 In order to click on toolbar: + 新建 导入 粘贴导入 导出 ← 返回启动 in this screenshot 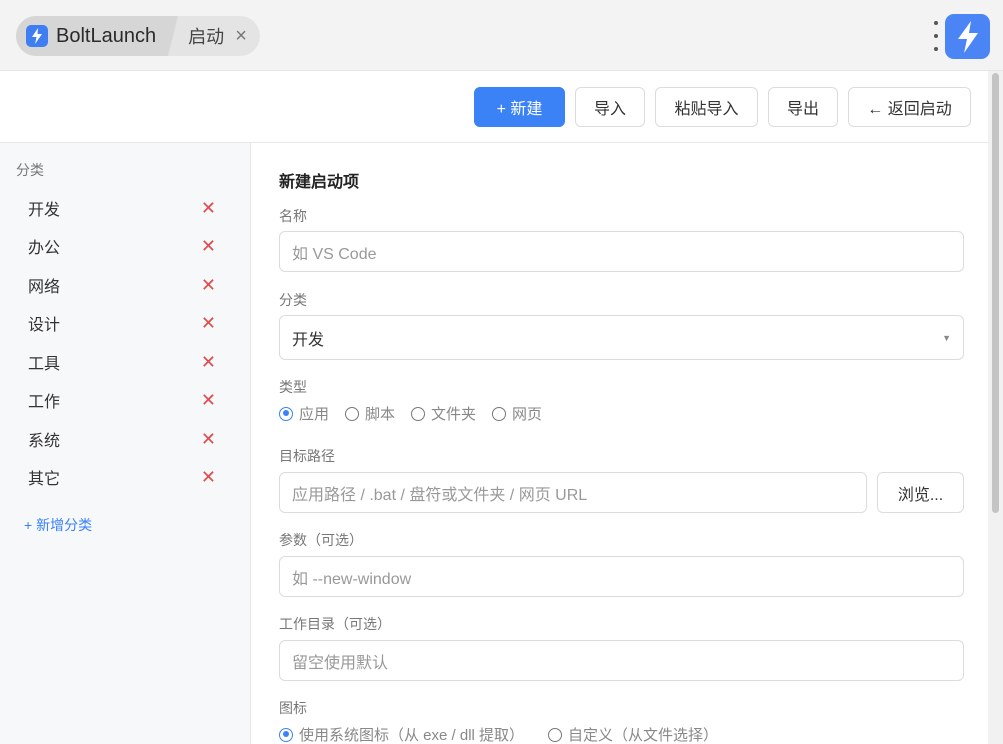, I will do `click(494, 107)`.